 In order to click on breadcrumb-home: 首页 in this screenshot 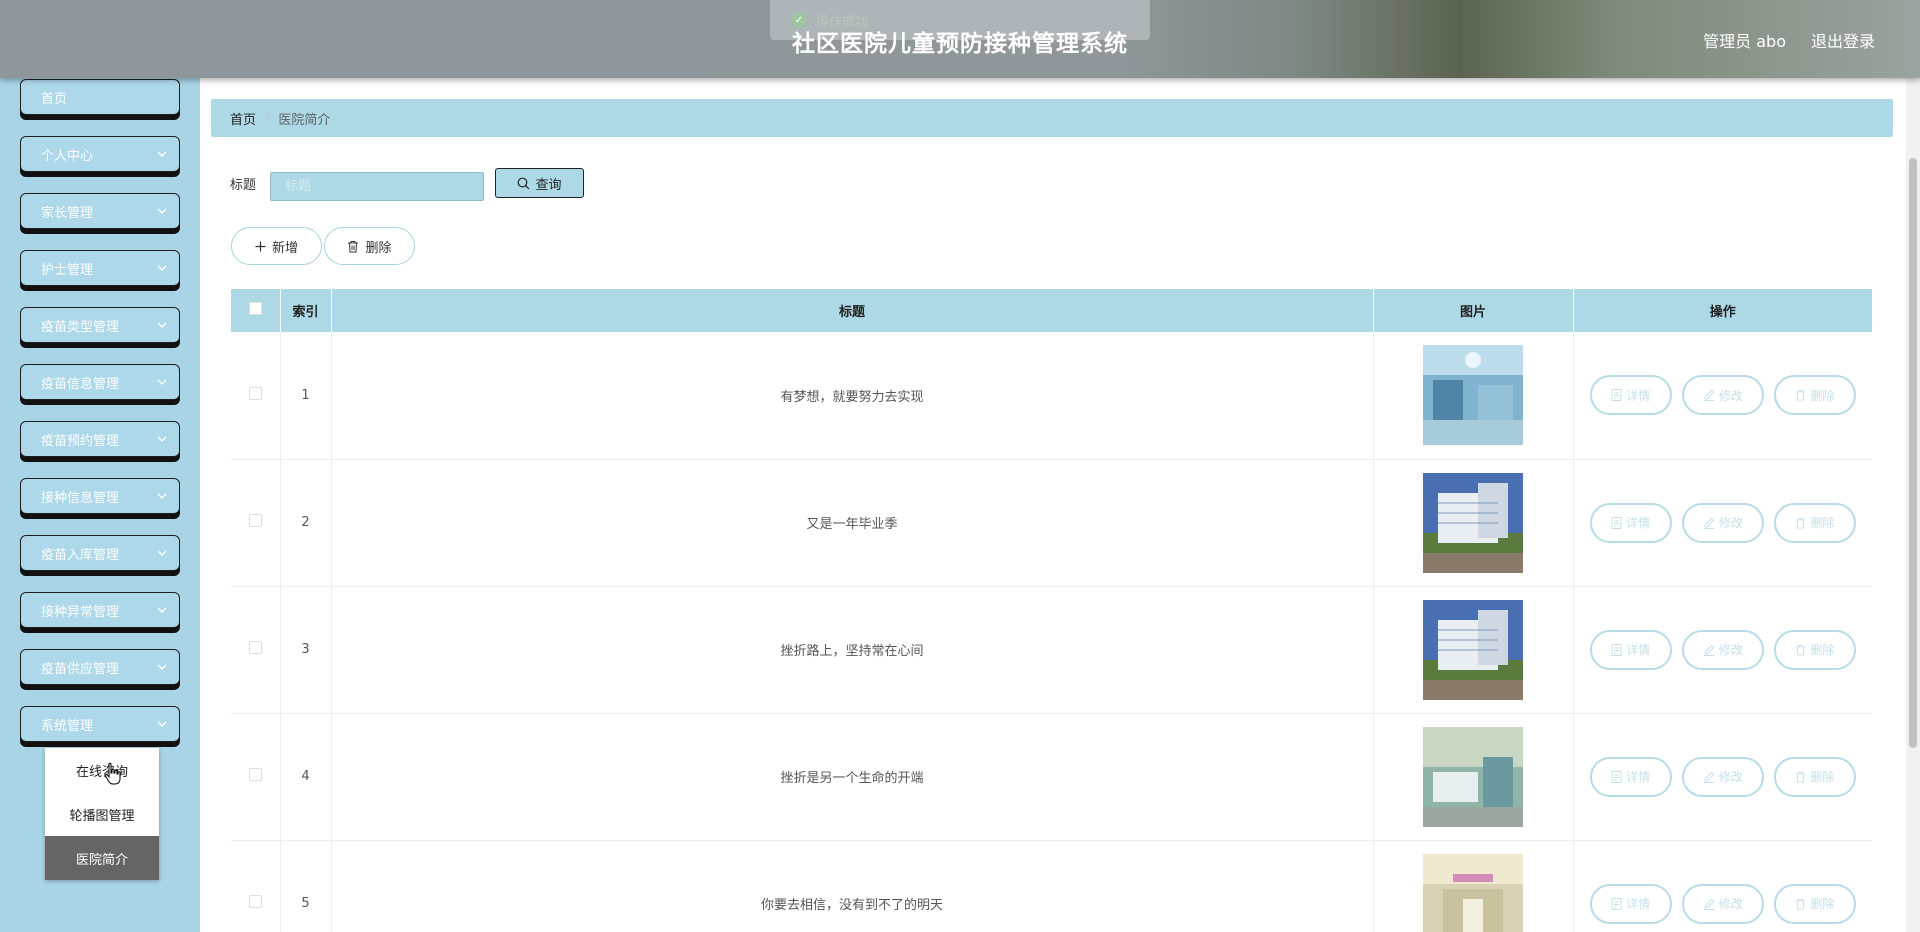, I will do `click(243, 118)`.